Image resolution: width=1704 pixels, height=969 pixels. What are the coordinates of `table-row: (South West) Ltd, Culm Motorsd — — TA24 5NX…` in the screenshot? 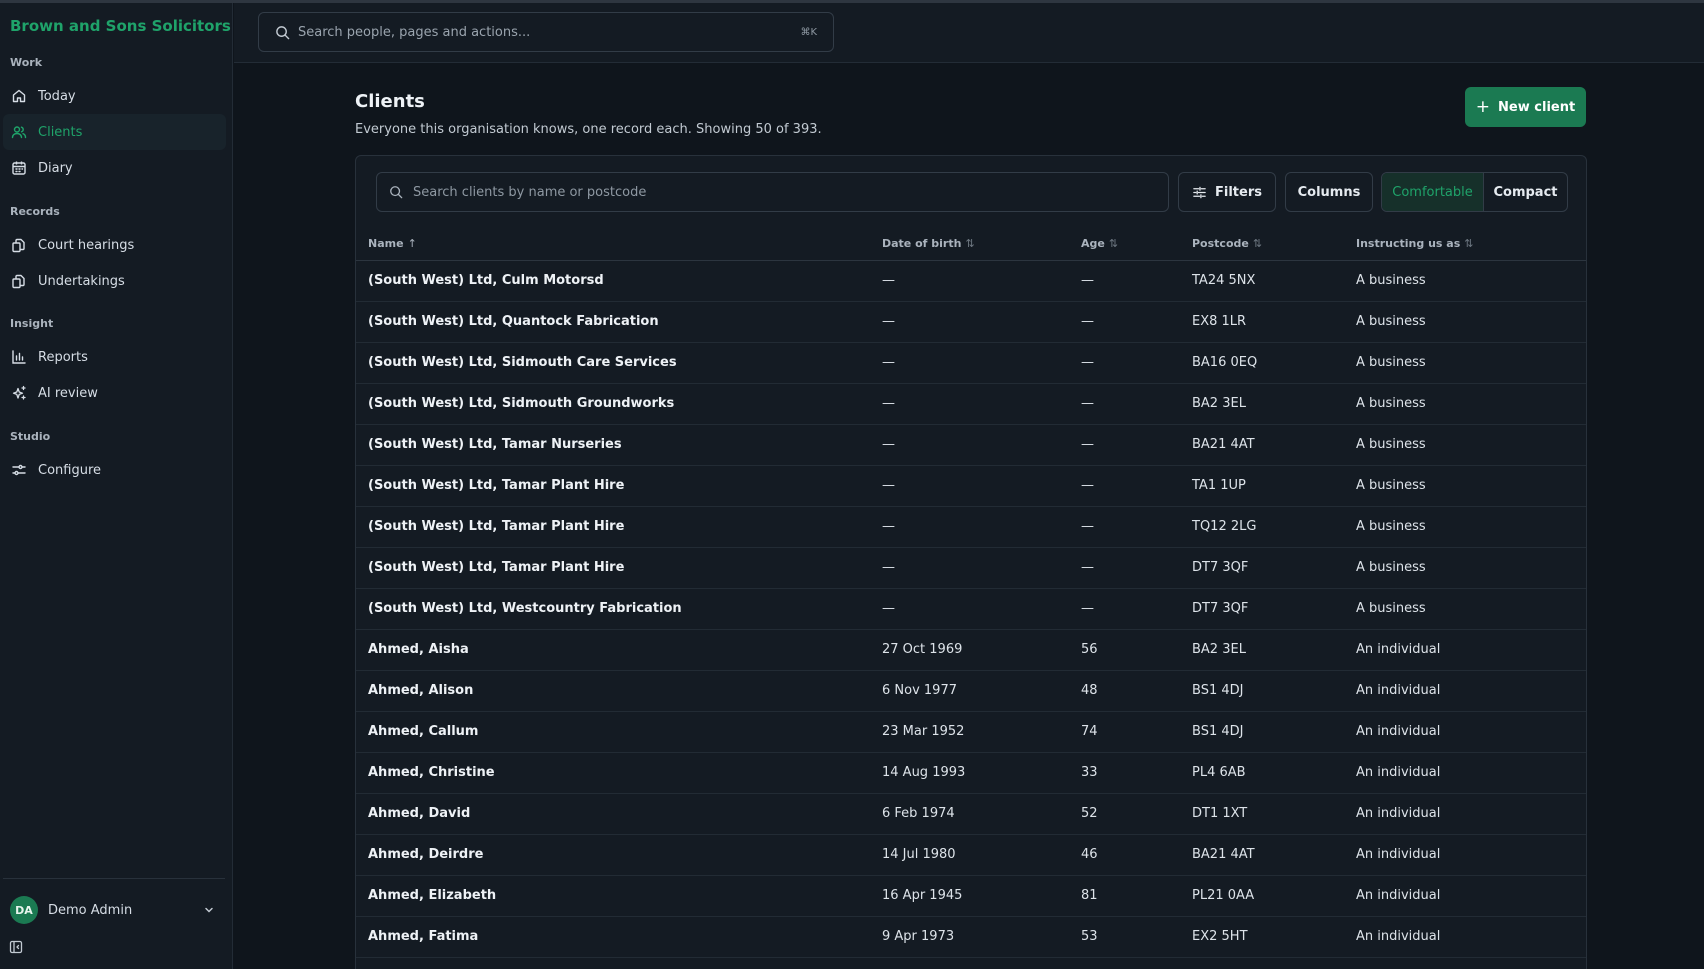 It's located at (971, 280).